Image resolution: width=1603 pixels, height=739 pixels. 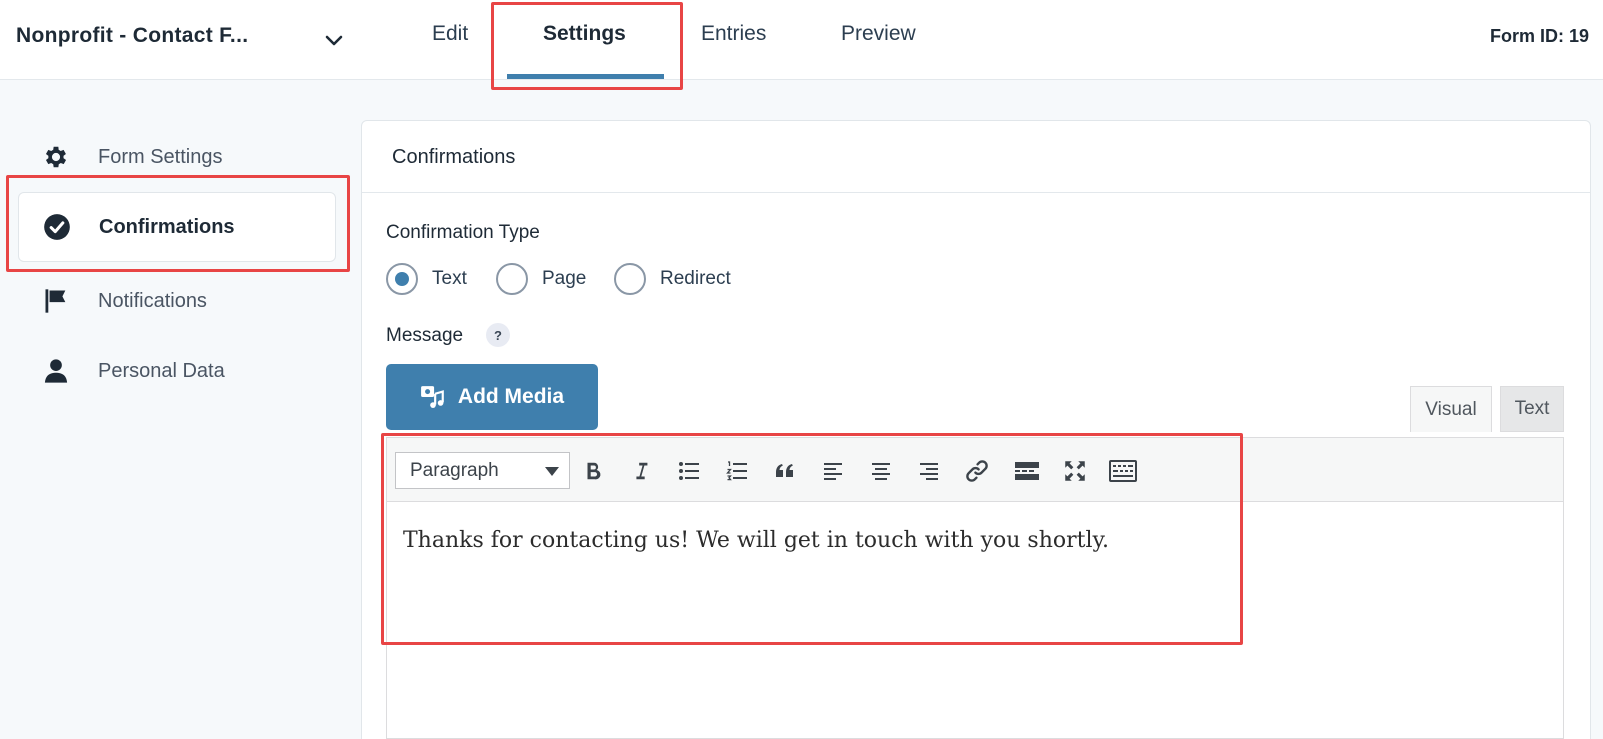 What do you see at coordinates (511, 396) in the screenshot?
I see `add-media-label: Add Media` at bounding box center [511, 396].